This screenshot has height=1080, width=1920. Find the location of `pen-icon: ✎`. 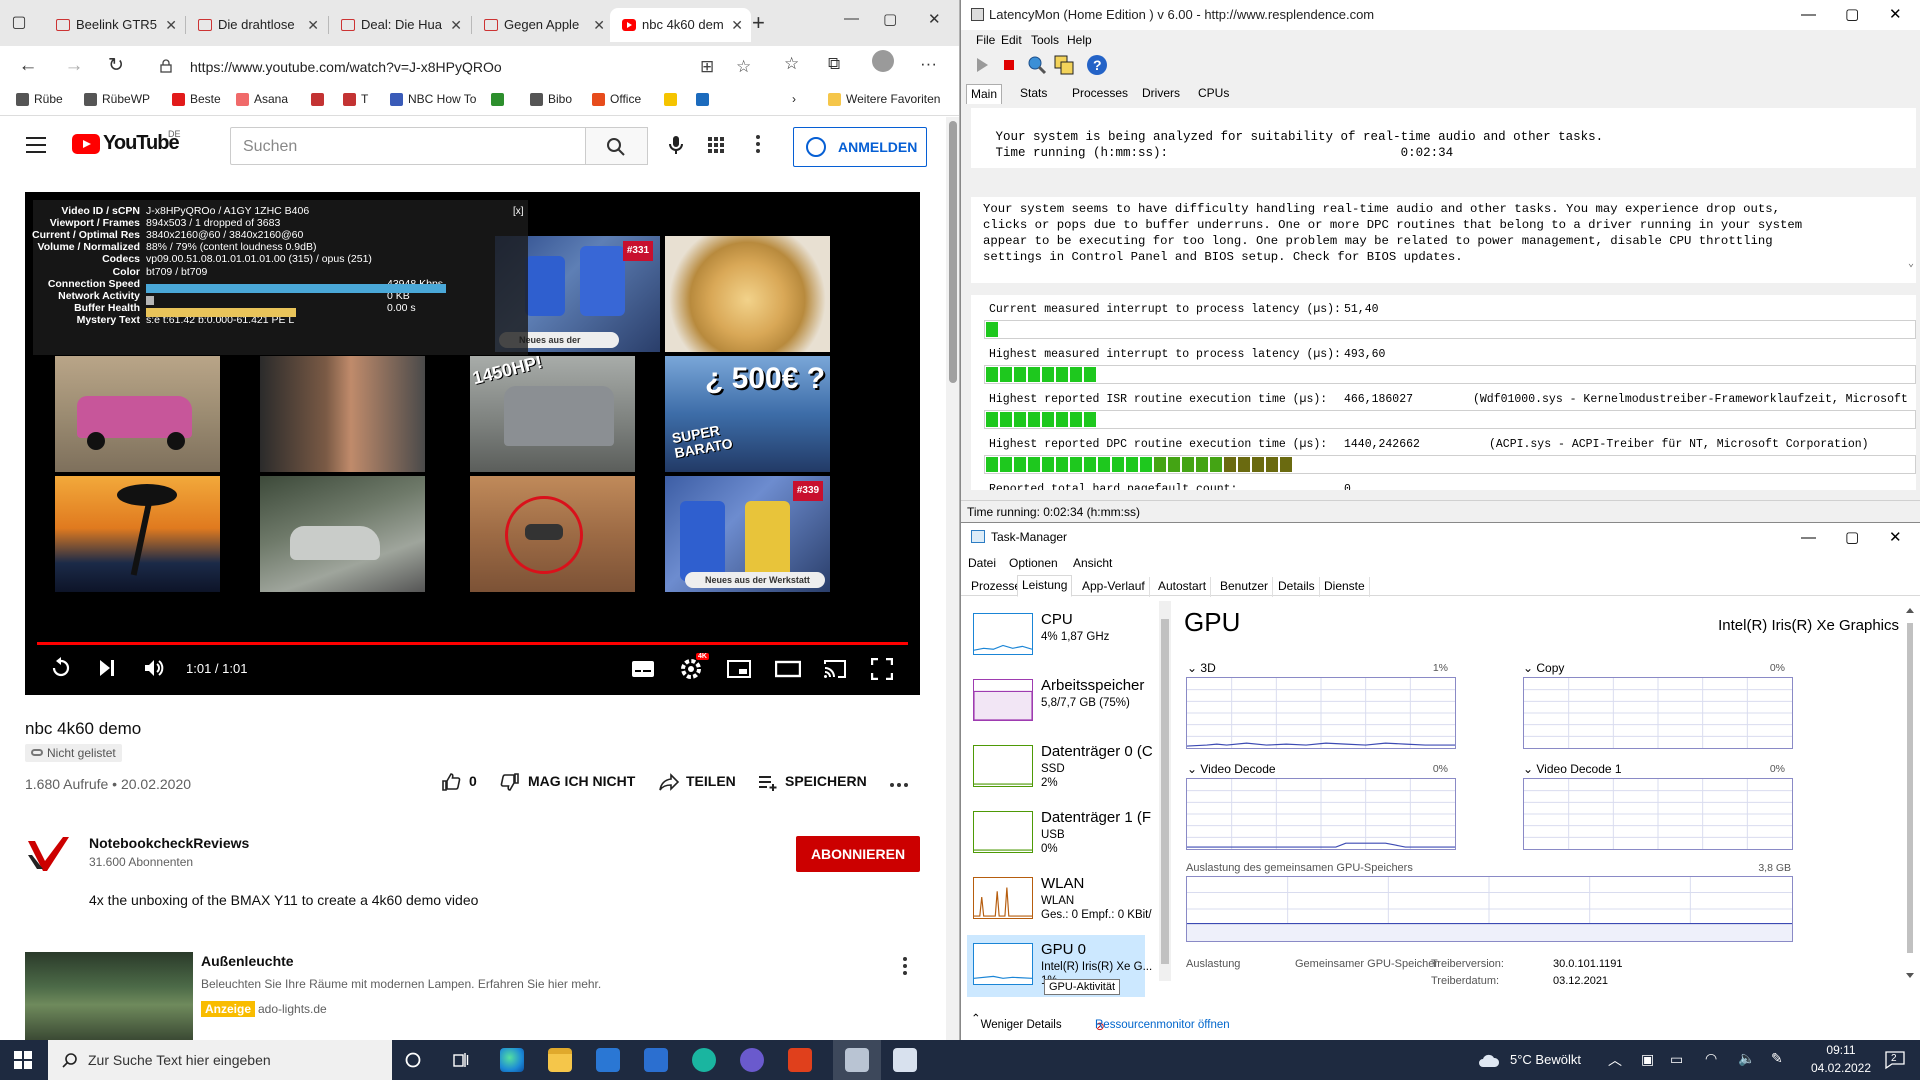

pen-icon: ✎ is located at coordinates (1777, 1058).